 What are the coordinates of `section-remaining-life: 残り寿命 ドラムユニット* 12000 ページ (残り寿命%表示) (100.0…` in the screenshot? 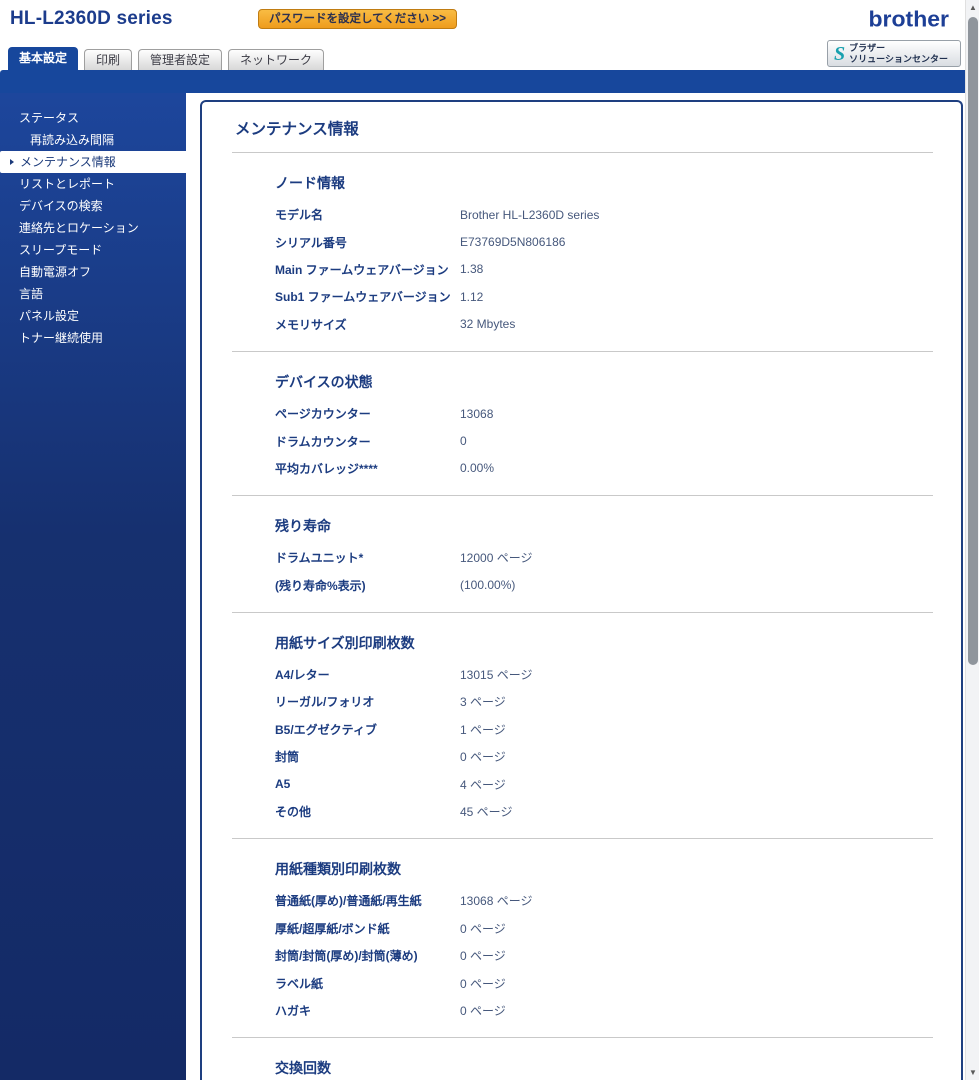 It's located at (581, 557).